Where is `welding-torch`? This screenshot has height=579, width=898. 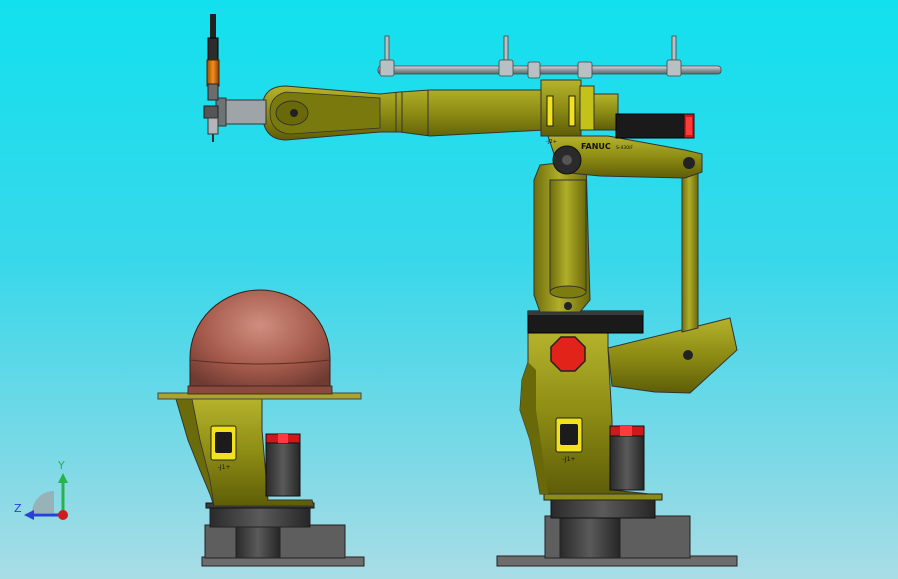 welding-torch is located at coordinates (213, 57).